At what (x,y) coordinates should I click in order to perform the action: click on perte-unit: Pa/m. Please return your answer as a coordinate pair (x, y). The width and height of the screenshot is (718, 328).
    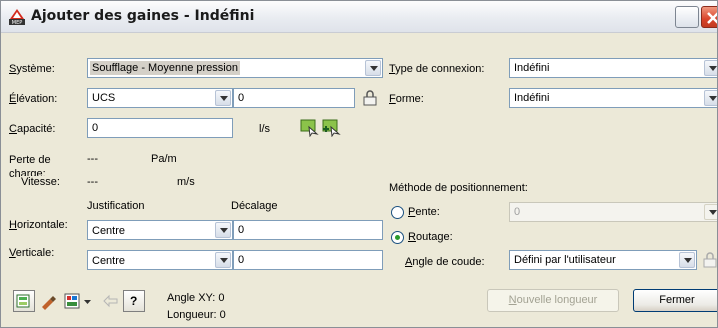
    Looking at the image, I should click on (164, 159).